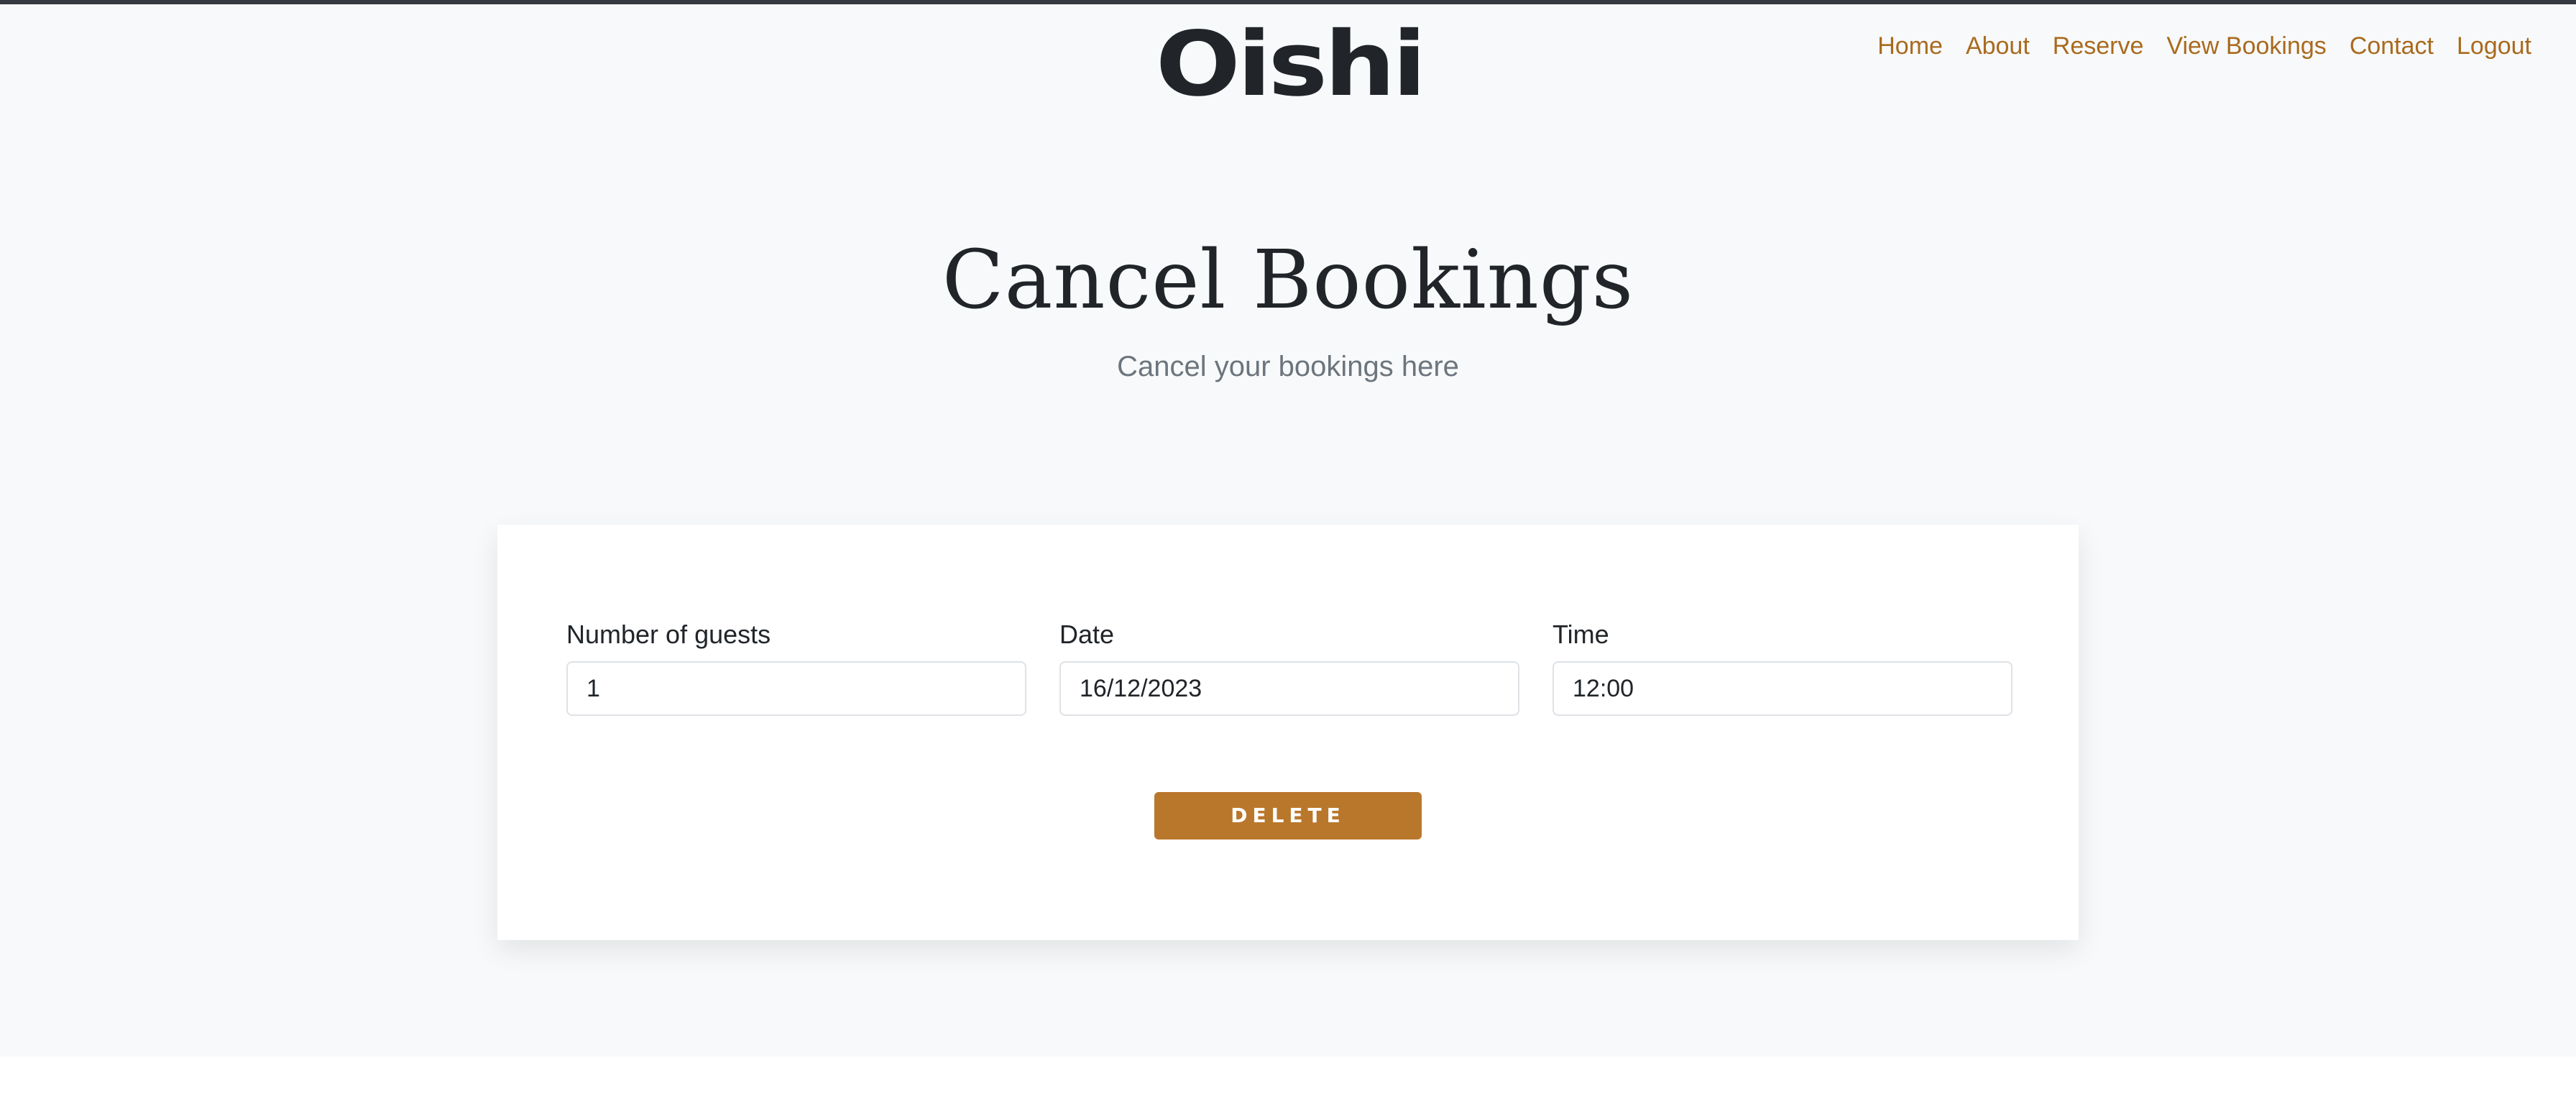 This screenshot has width=2576, height=1104. I want to click on nav-link-about: About, so click(1998, 46).